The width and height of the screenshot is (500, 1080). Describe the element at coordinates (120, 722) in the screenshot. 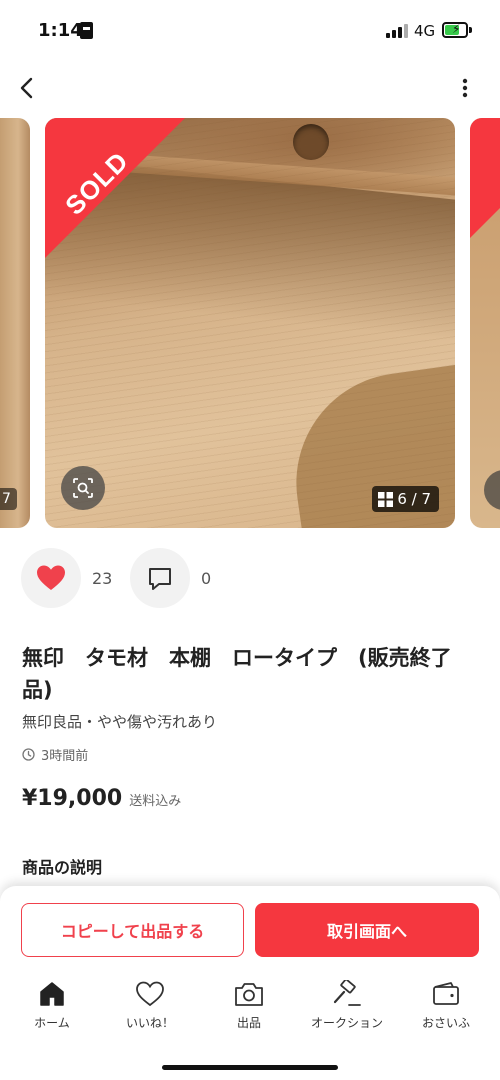

I see `item-condition: 無印良品・やや傷や汚れあり` at that location.